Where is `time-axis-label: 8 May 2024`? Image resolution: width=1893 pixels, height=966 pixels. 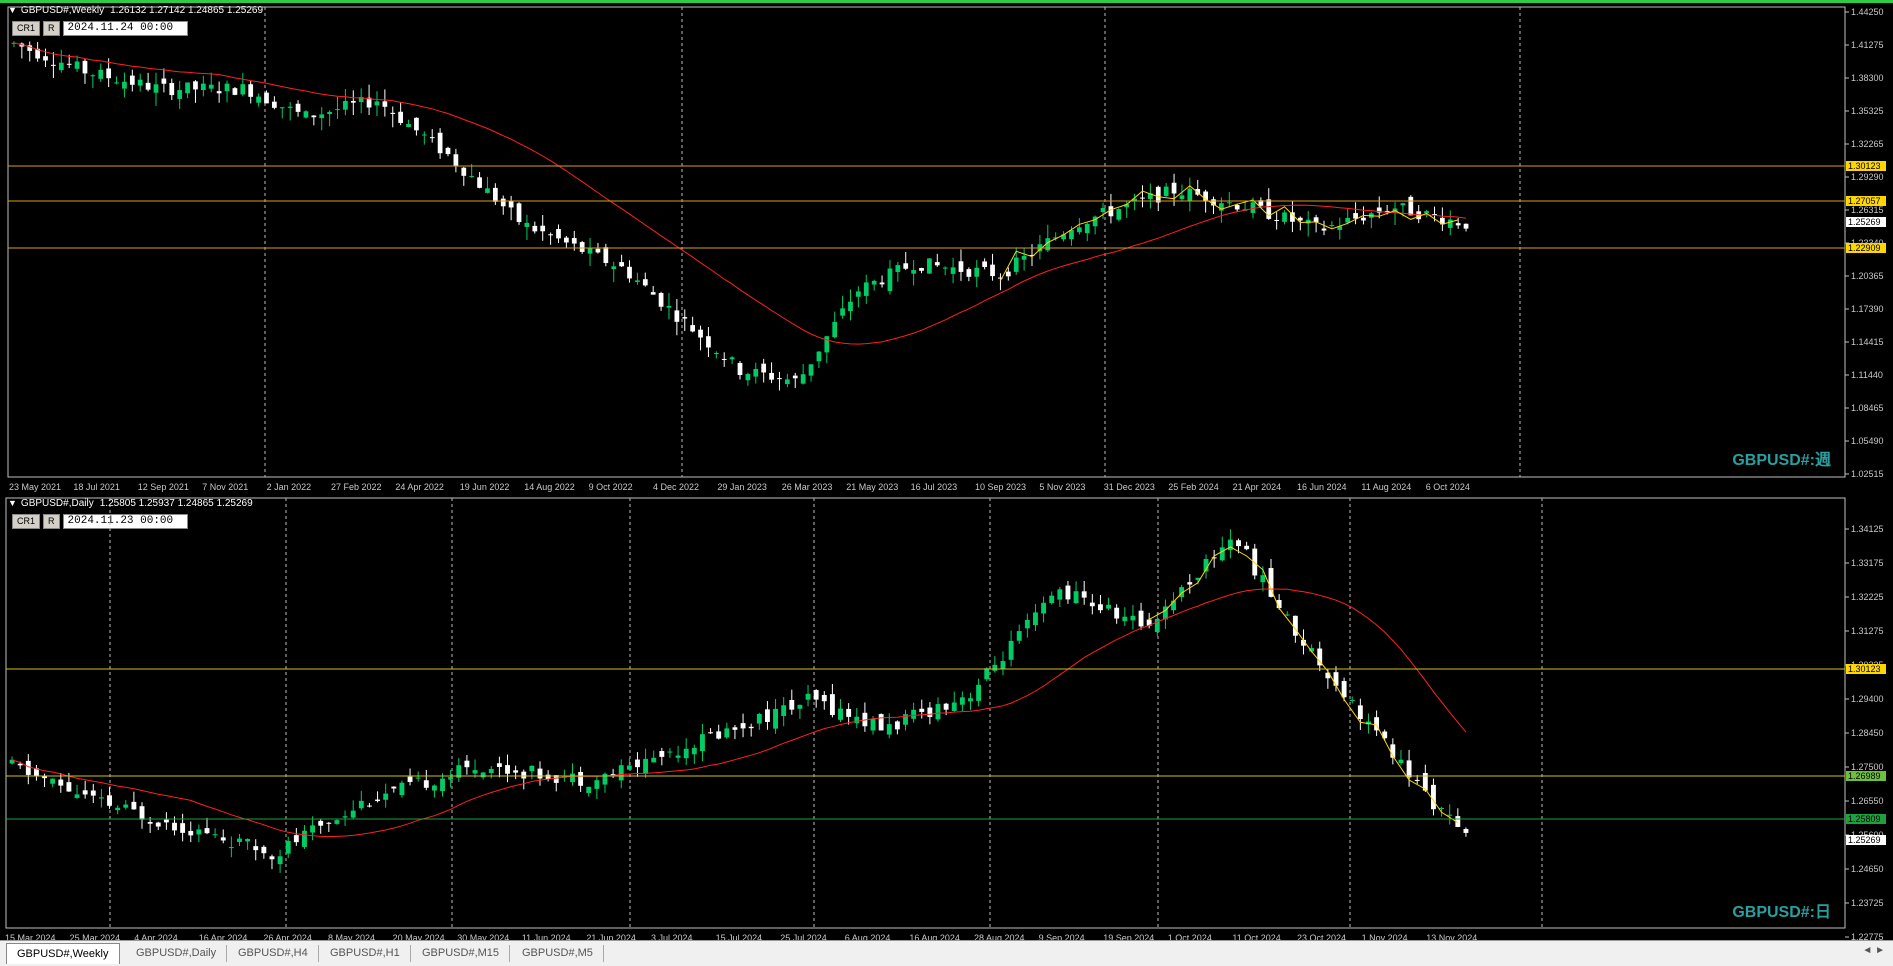 time-axis-label: 8 May 2024 is located at coordinates (351, 936).